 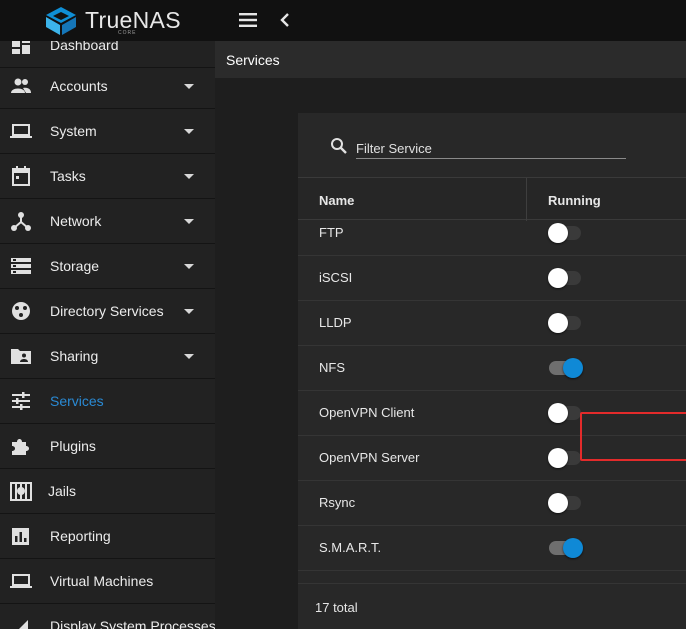 What do you see at coordinates (68, 176) in the screenshot?
I see `sidebar-item-label: Tasks` at bounding box center [68, 176].